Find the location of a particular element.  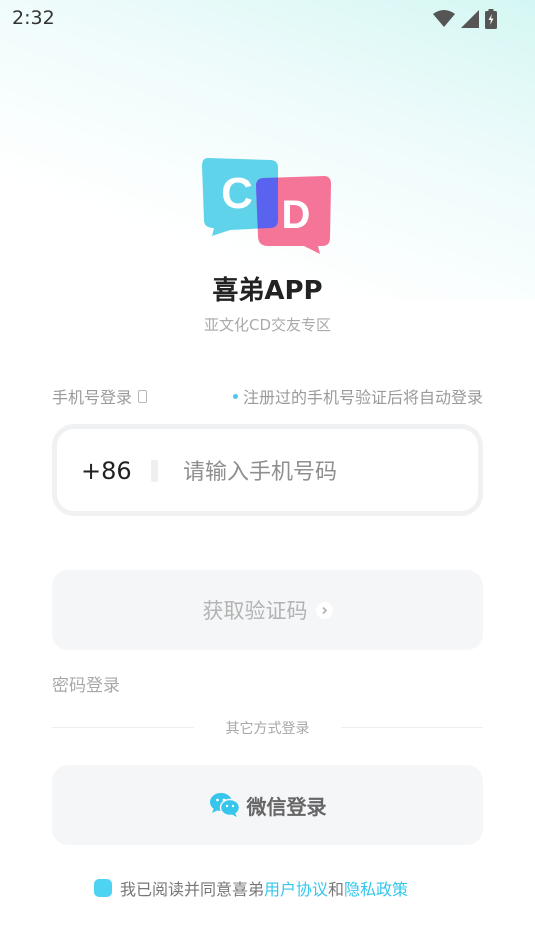

auto-login-tip: 注册过的手机号验证后将自动登录 is located at coordinates (357, 396).